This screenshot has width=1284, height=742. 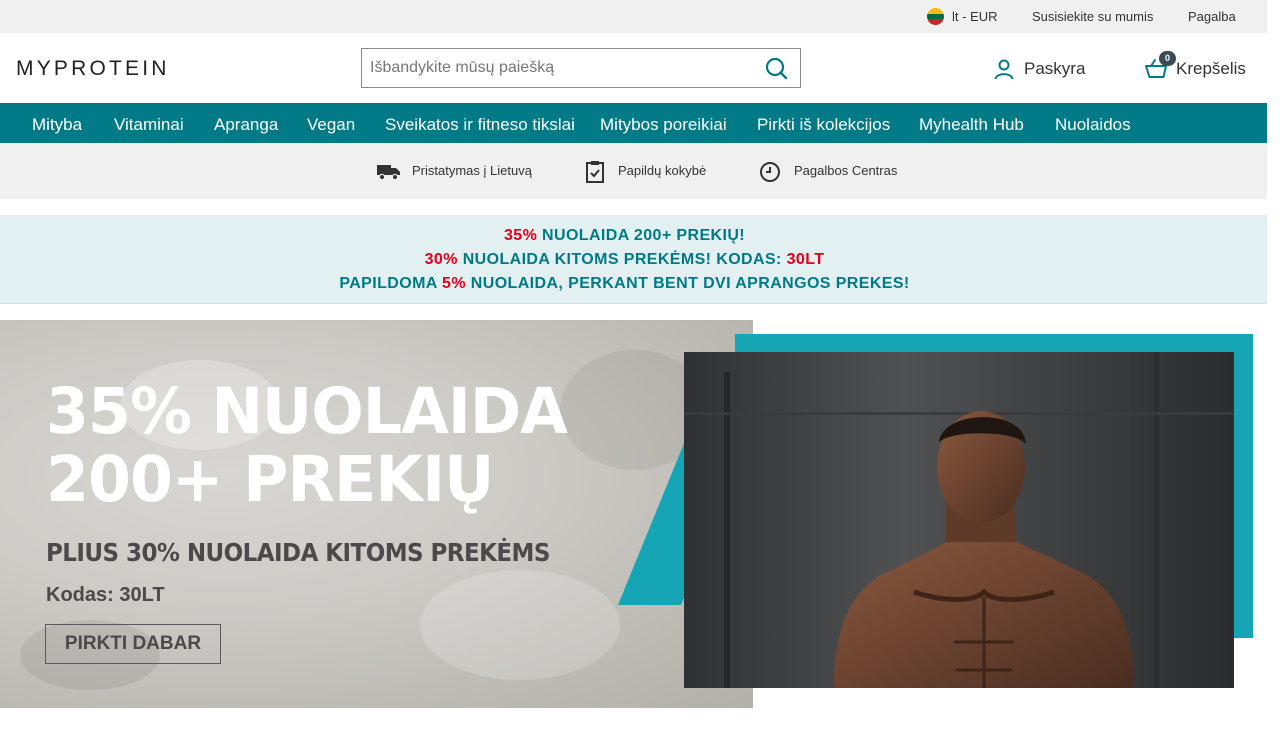 I want to click on utility-bar: lt - EUR Susisiekite su mumis Pagalba, so click(x=633, y=16).